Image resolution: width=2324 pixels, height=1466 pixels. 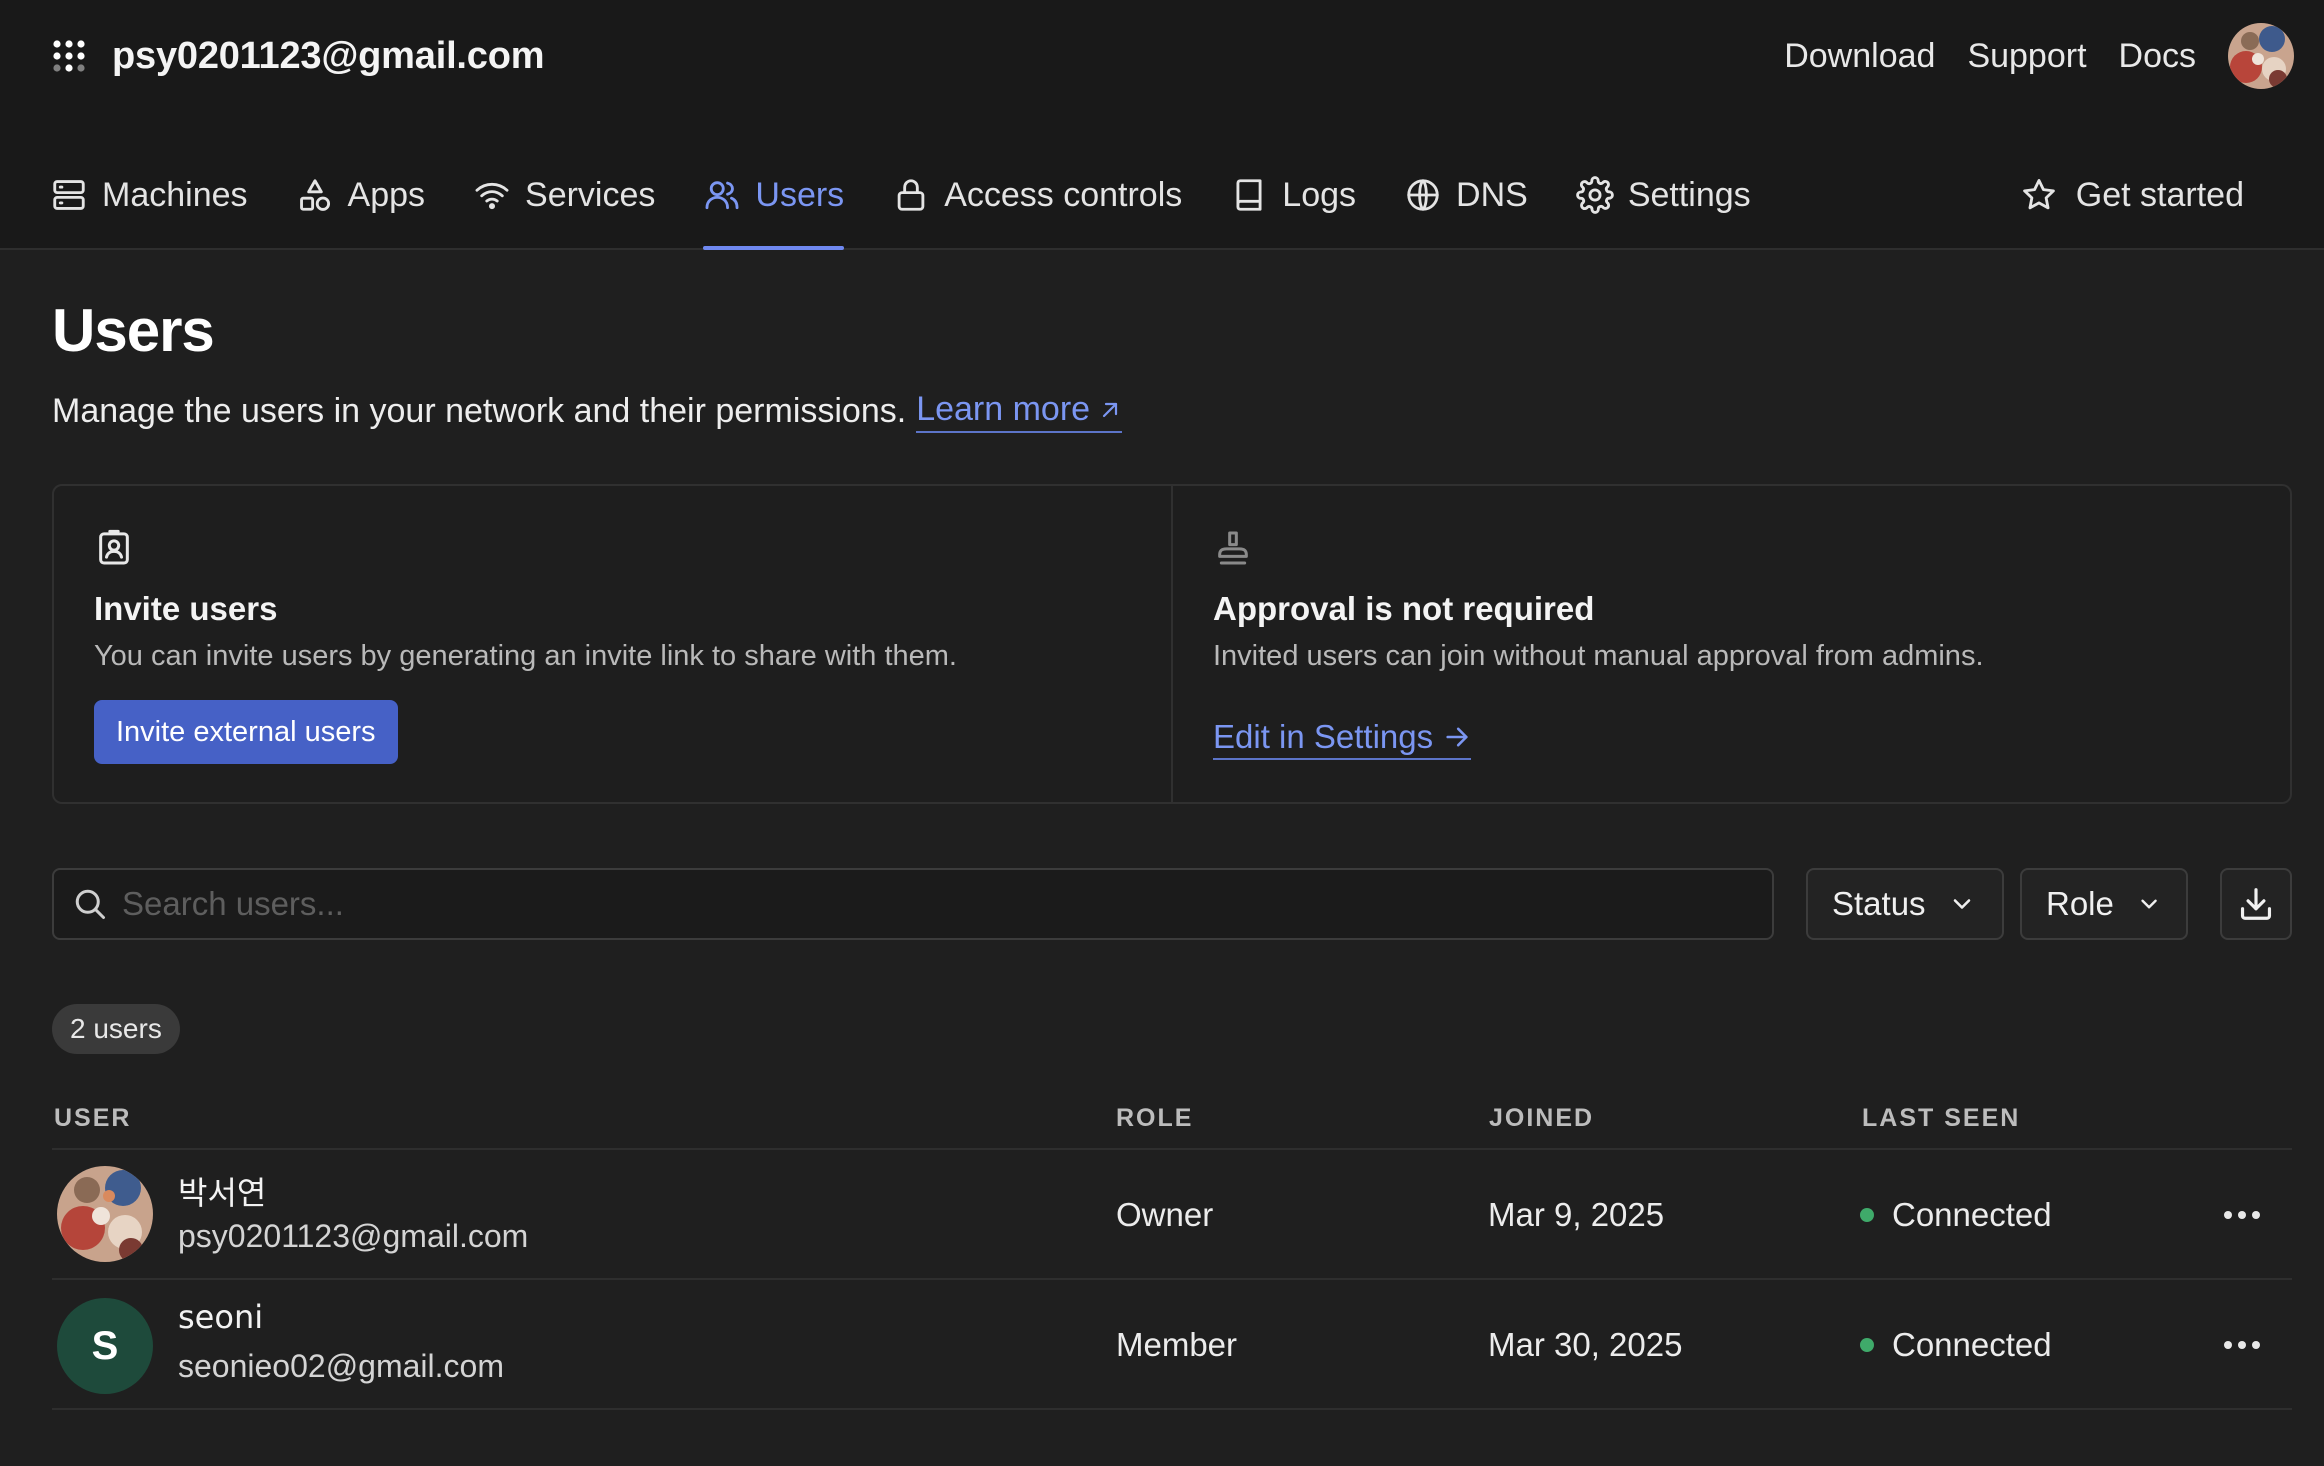 What do you see at coordinates (114, 547) in the screenshot?
I see `id-badge-icon` at bounding box center [114, 547].